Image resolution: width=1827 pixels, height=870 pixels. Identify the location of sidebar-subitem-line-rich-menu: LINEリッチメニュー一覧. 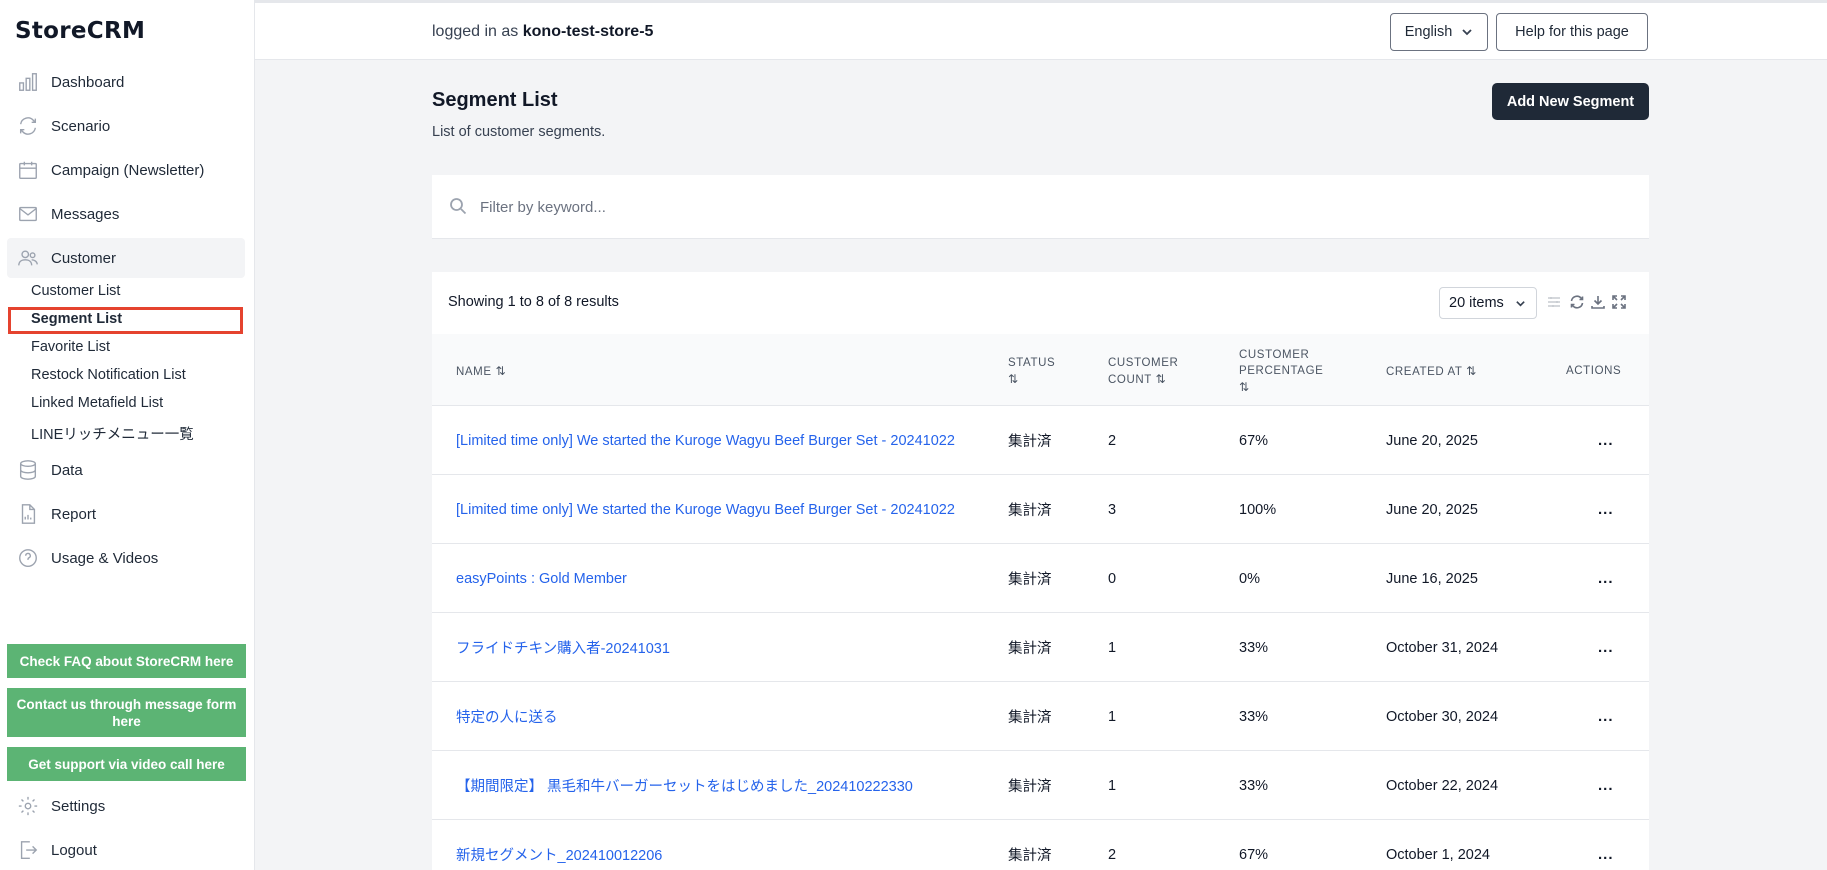
(112, 433).